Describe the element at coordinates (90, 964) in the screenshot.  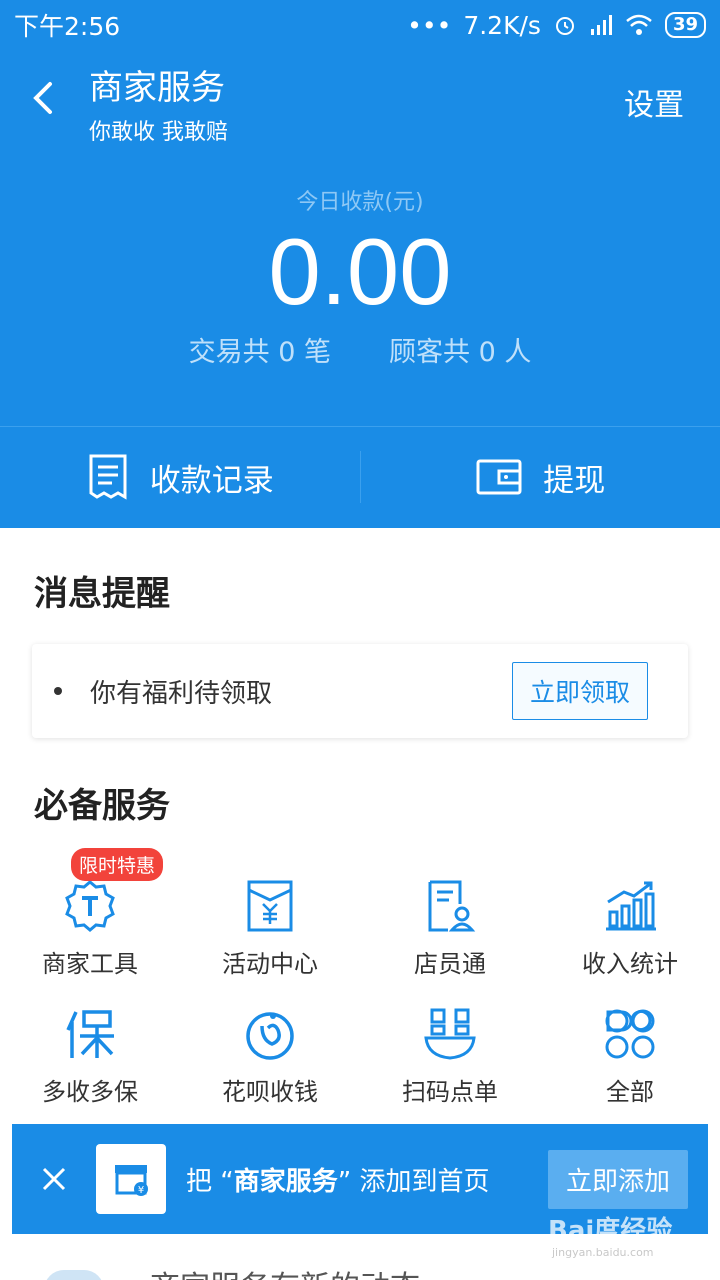
I see `service-label: 商家工具` at that location.